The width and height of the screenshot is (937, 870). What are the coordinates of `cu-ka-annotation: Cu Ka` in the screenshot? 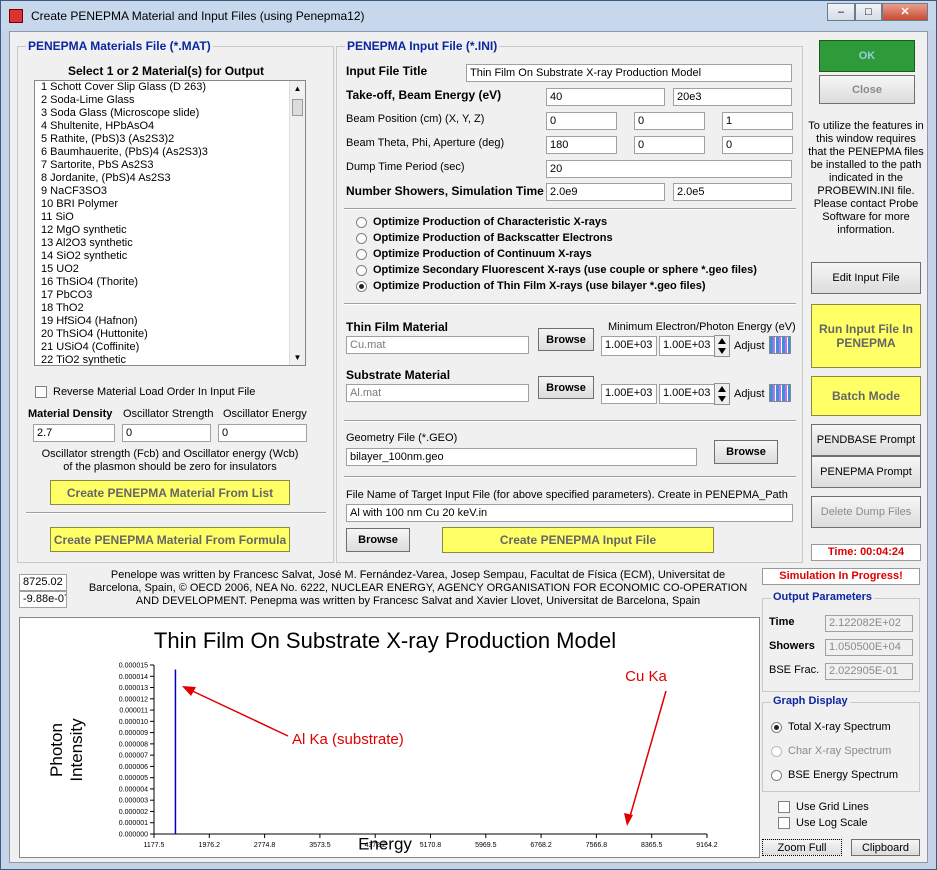 It's located at (646, 676).